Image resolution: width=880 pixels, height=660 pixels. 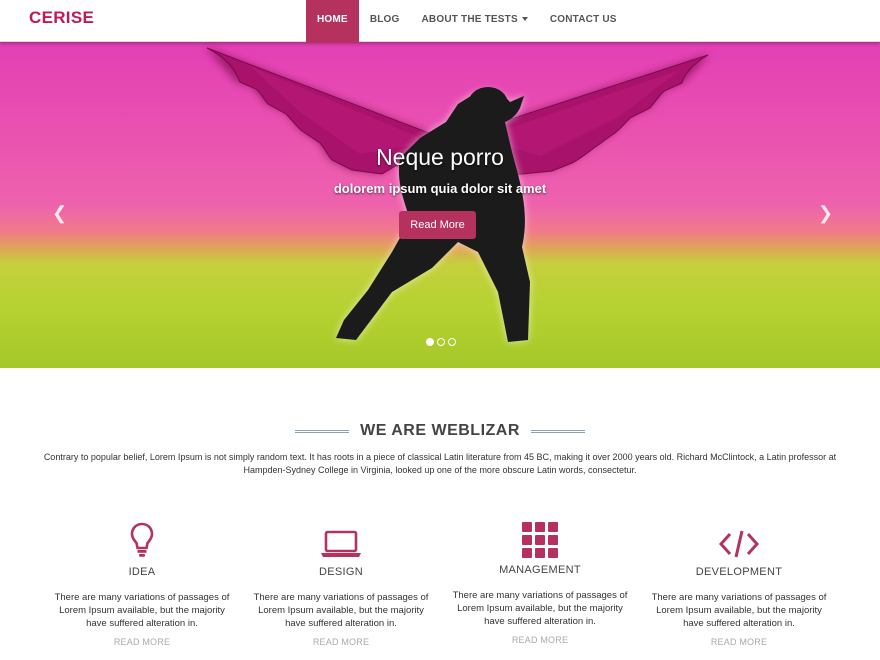 I want to click on chevron-left-icon: ❮, so click(x=59, y=213).